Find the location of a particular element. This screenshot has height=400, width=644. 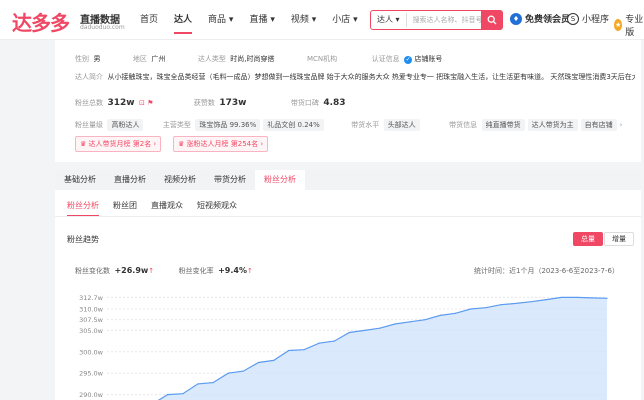

logo: 达多多 is located at coordinates (41, 21).